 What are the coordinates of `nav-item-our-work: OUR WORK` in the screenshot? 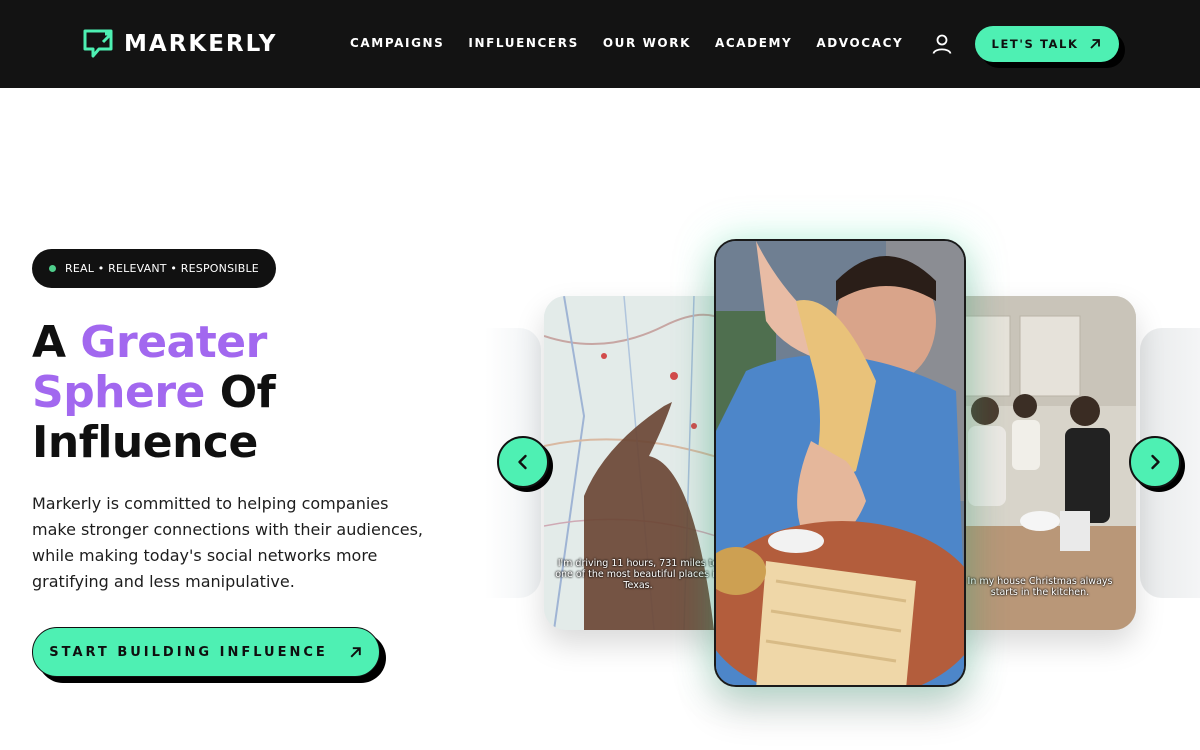 It's located at (647, 43).